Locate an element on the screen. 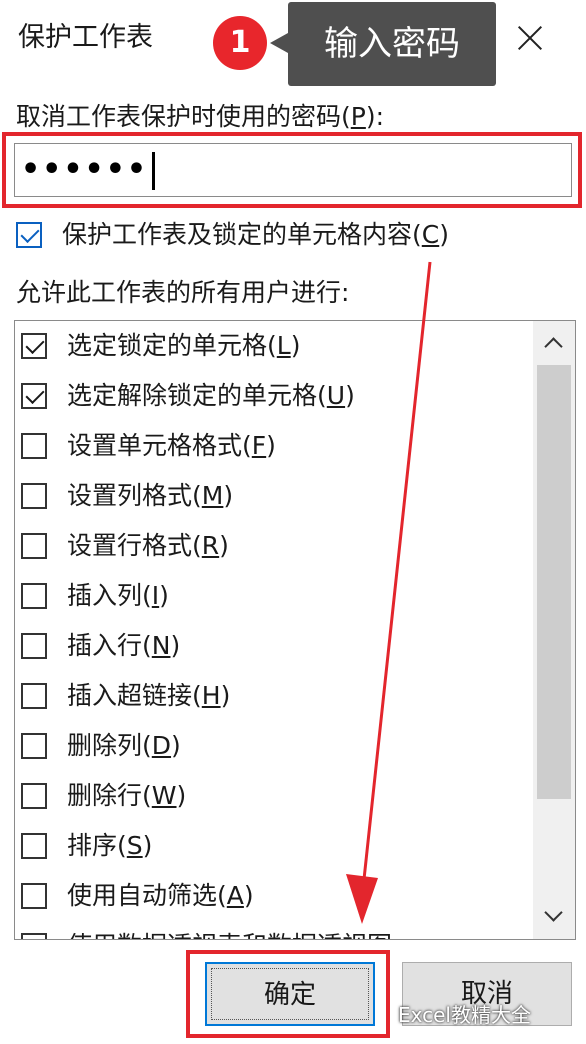  arrow-shaft is located at coordinates (396, 580).